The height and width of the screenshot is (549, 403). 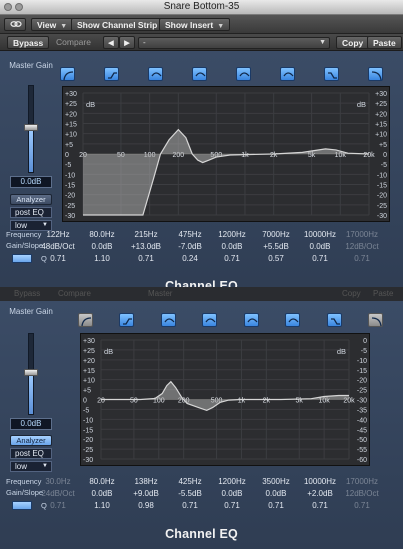 What do you see at coordinates (190, 246) in the screenshot?
I see `band-4-gain: -7.0dB` at bounding box center [190, 246].